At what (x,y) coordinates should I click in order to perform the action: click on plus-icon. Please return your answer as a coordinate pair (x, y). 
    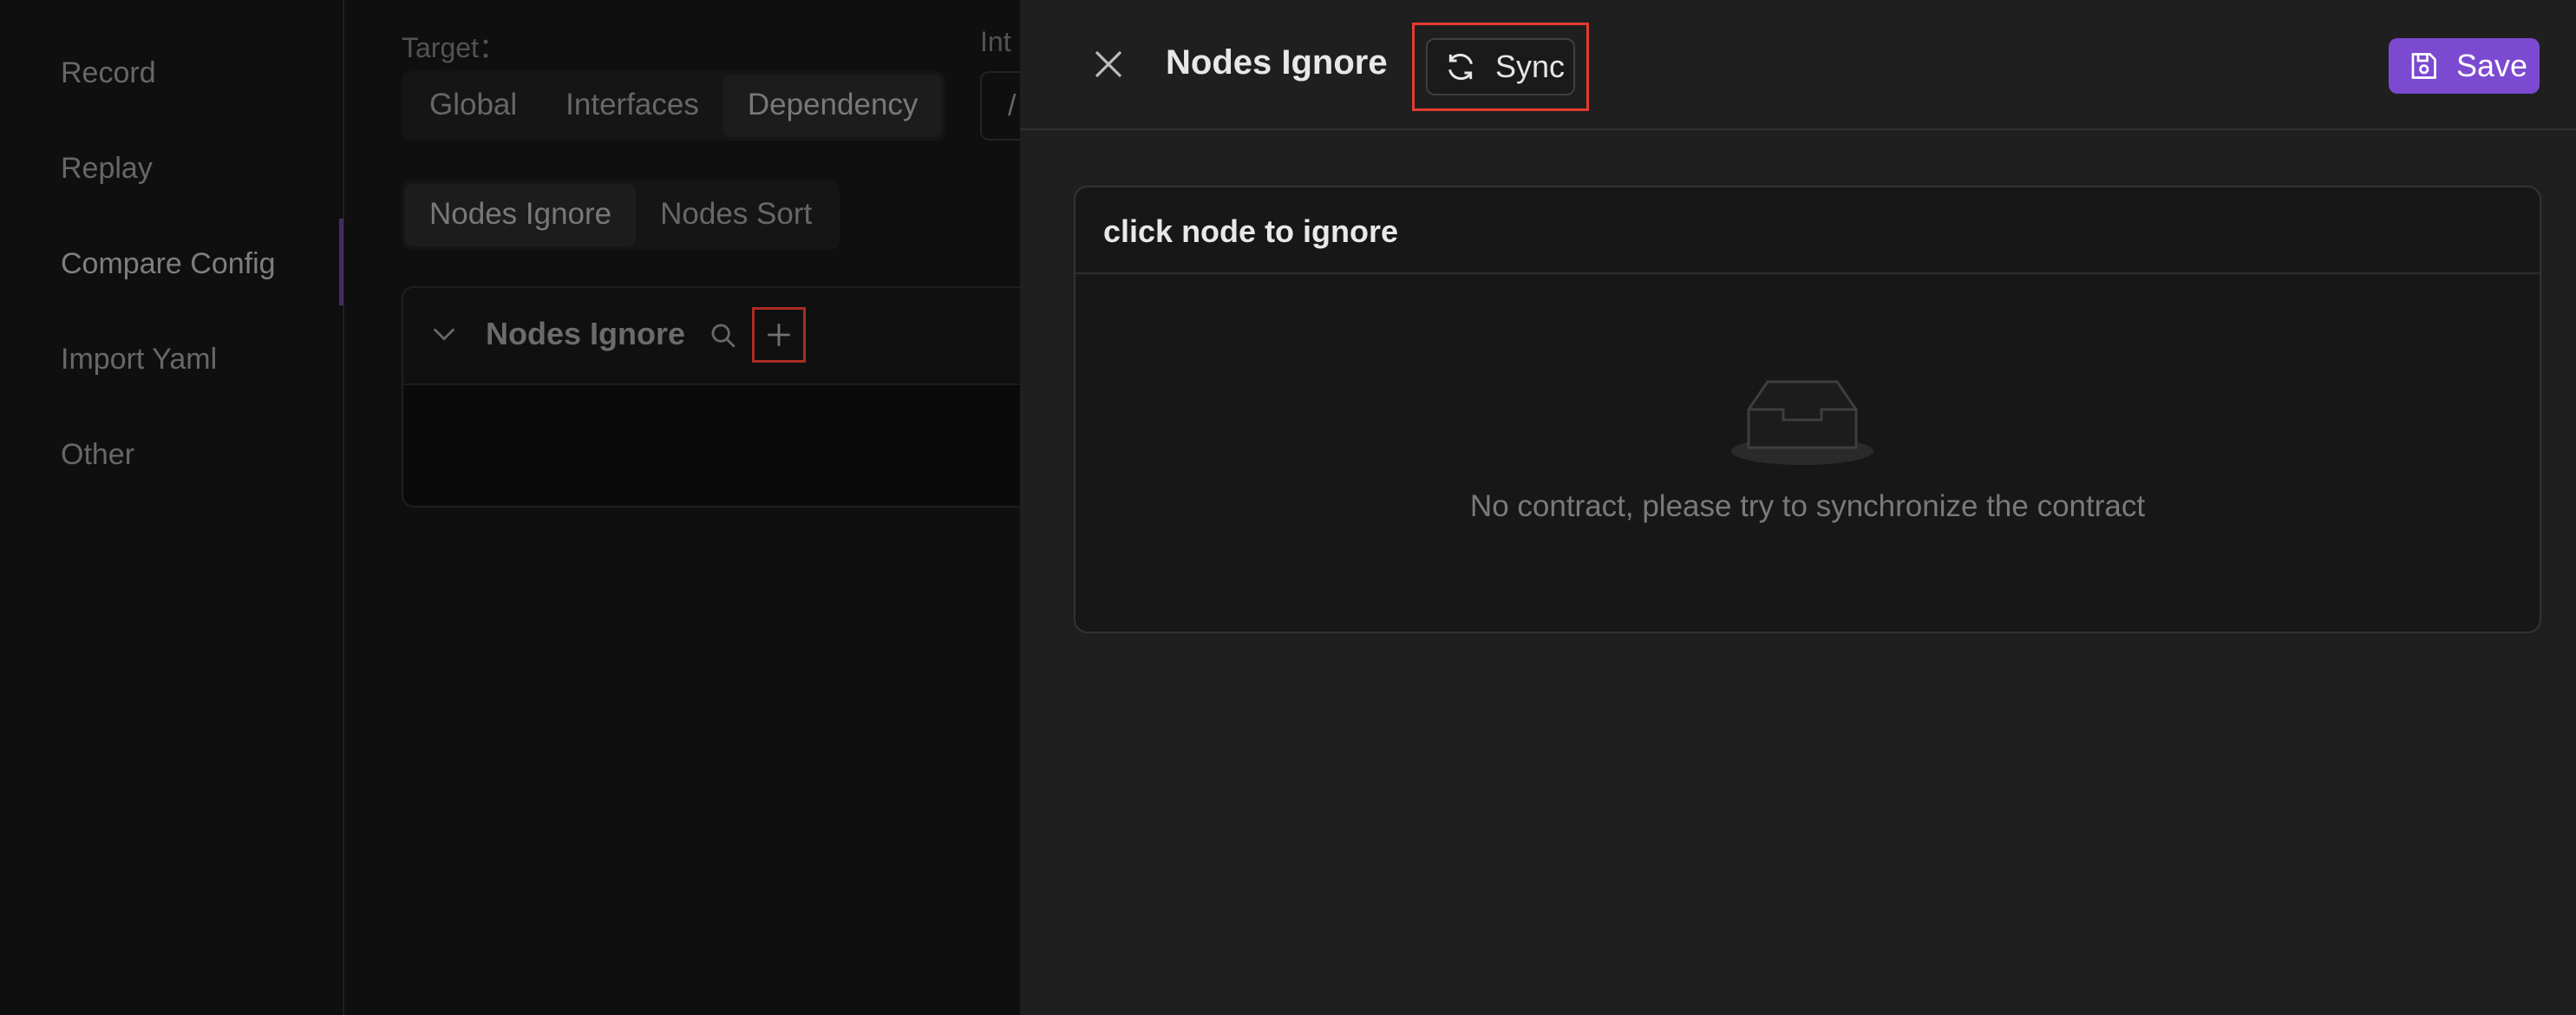
    Looking at the image, I should click on (779, 335).